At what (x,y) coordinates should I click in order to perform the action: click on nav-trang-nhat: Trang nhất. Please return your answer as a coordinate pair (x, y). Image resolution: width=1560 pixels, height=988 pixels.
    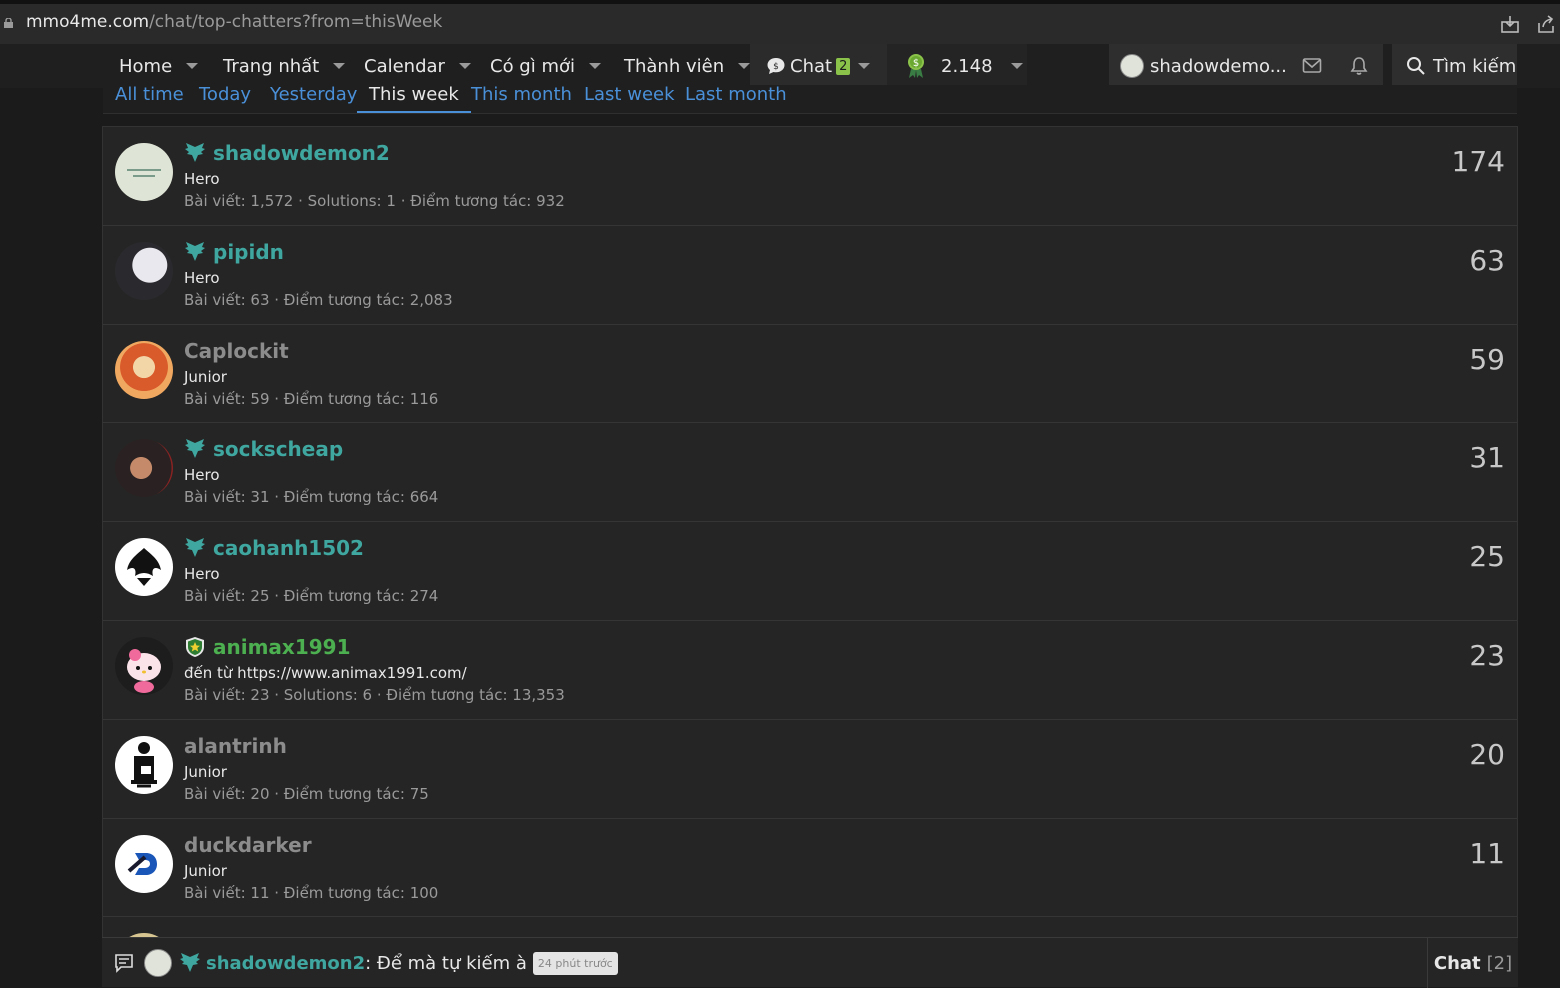
    Looking at the image, I should click on (284, 66).